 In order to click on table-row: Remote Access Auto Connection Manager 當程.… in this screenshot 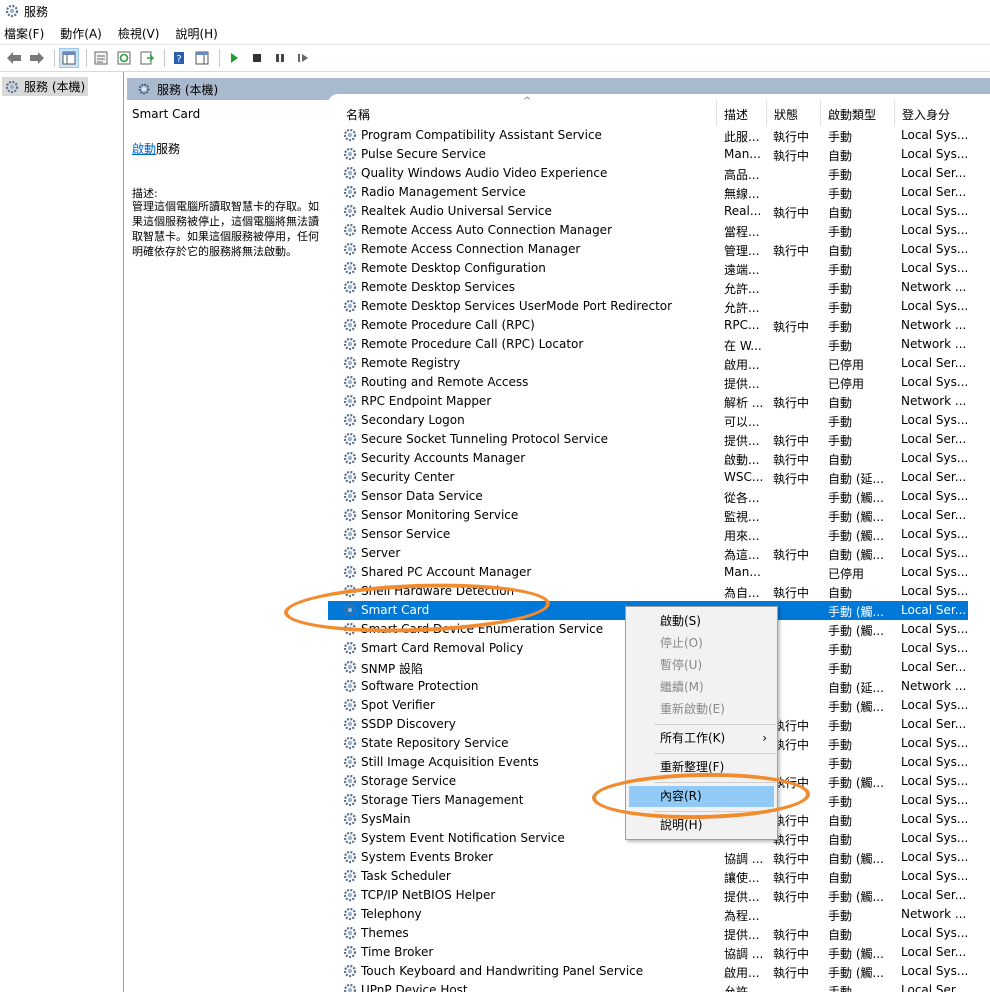, I will do `click(648, 230)`.